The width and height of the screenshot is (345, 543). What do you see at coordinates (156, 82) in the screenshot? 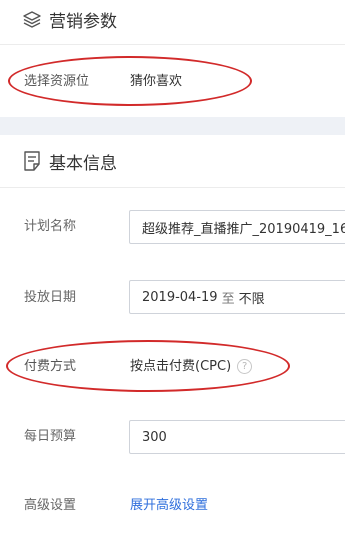
I see `resource-value: 猜你喜欢` at bounding box center [156, 82].